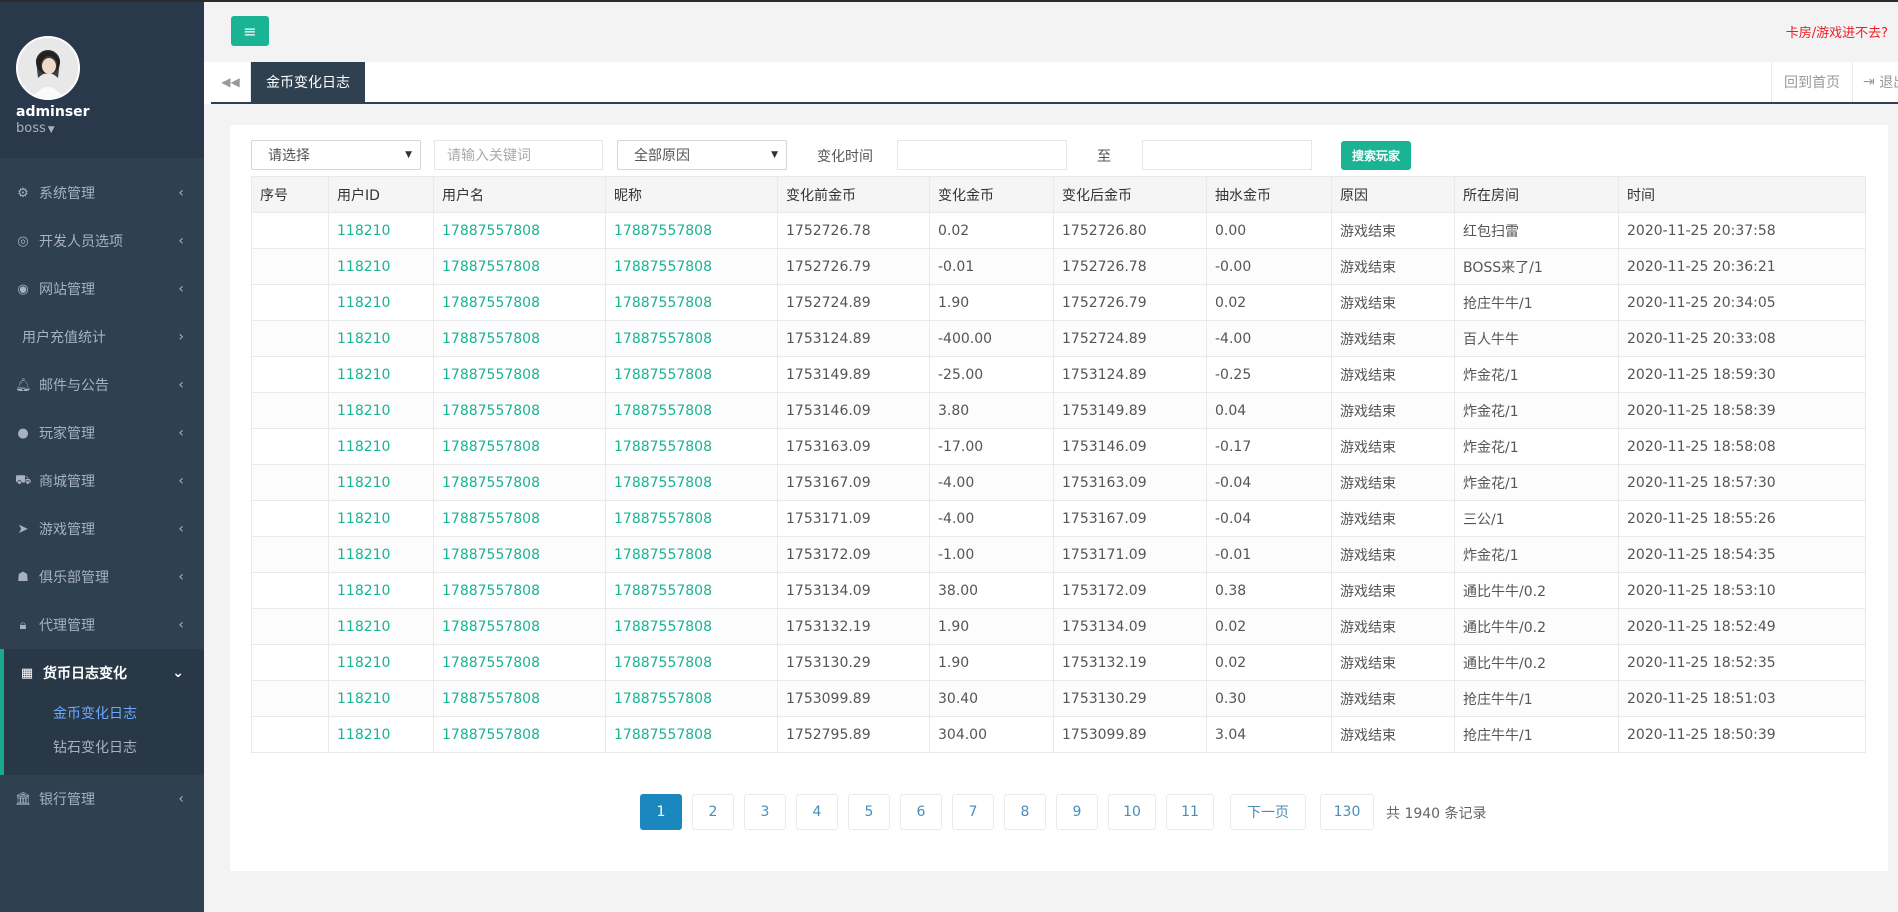 The image size is (1898, 912). What do you see at coordinates (102, 577) in the screenshot?
I see `sidebar-item-clubs: ☗ 俱乐部管理 ‹` at bounding box center [102, 577].